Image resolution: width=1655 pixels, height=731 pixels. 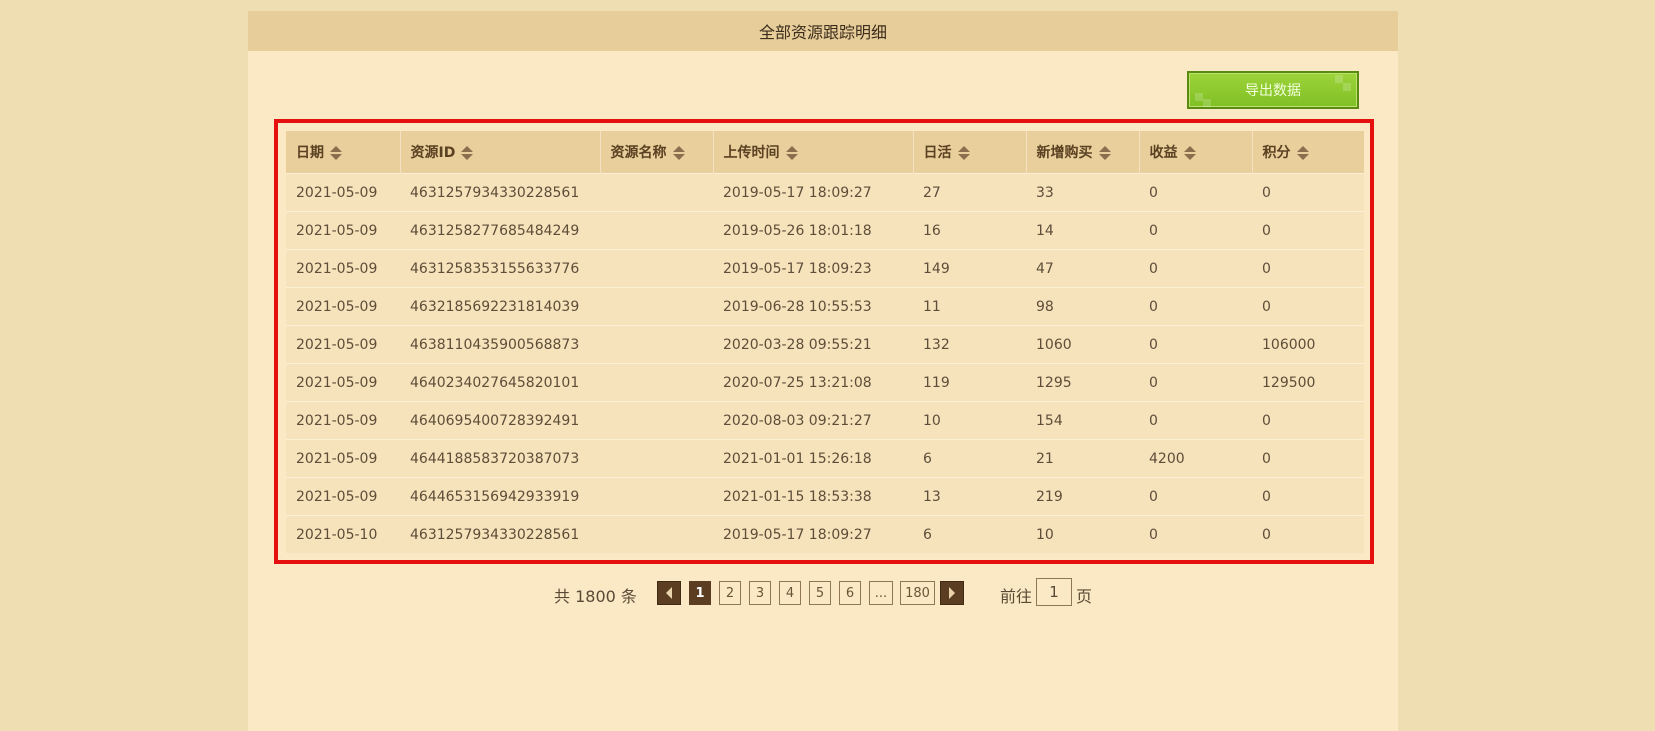 I want to click on page-button-1: 1, so click(x=700, y=593).